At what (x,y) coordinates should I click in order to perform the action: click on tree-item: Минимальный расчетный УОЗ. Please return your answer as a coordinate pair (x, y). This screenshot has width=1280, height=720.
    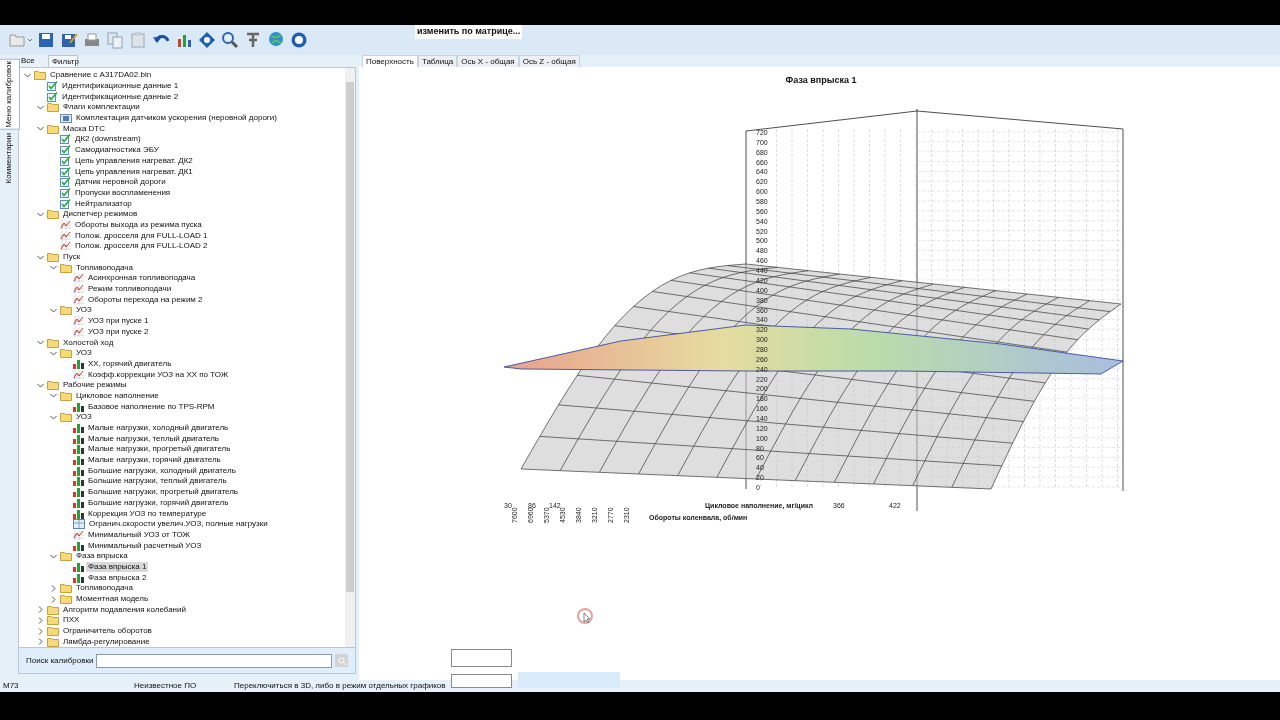
    Looking at the image, I should click on (145, 545).